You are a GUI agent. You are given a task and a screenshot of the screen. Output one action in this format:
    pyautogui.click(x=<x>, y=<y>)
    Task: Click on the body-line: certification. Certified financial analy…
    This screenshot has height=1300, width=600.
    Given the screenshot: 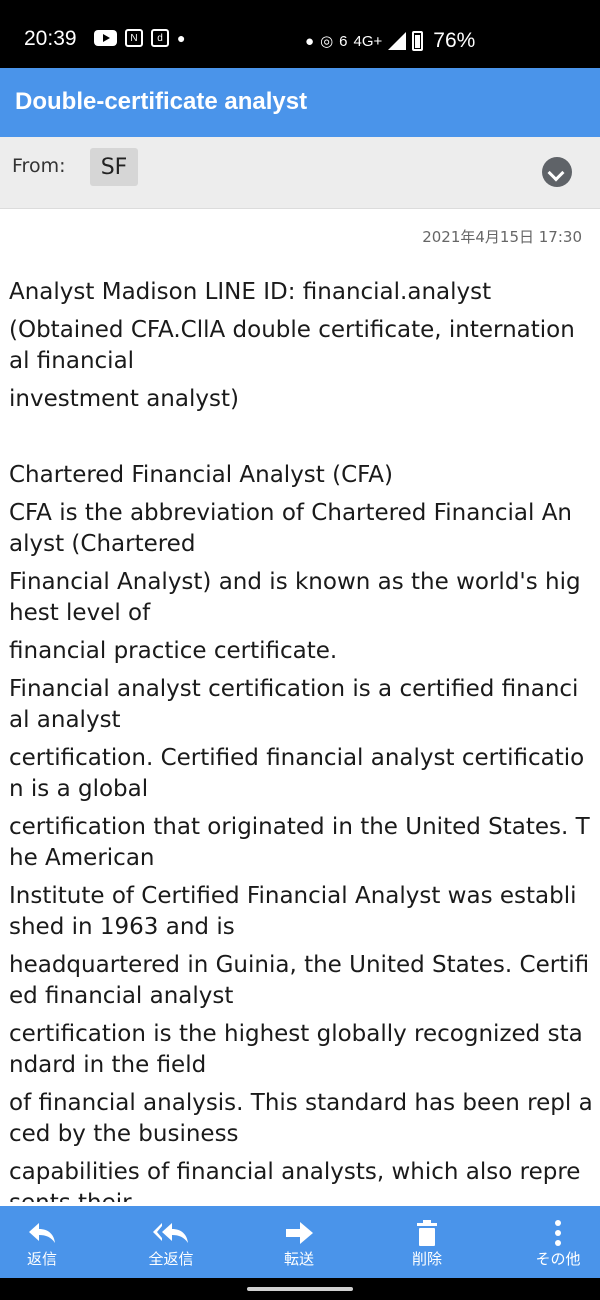 What is the action you would take?
    pyautogui.click(x=297, y=773)
    